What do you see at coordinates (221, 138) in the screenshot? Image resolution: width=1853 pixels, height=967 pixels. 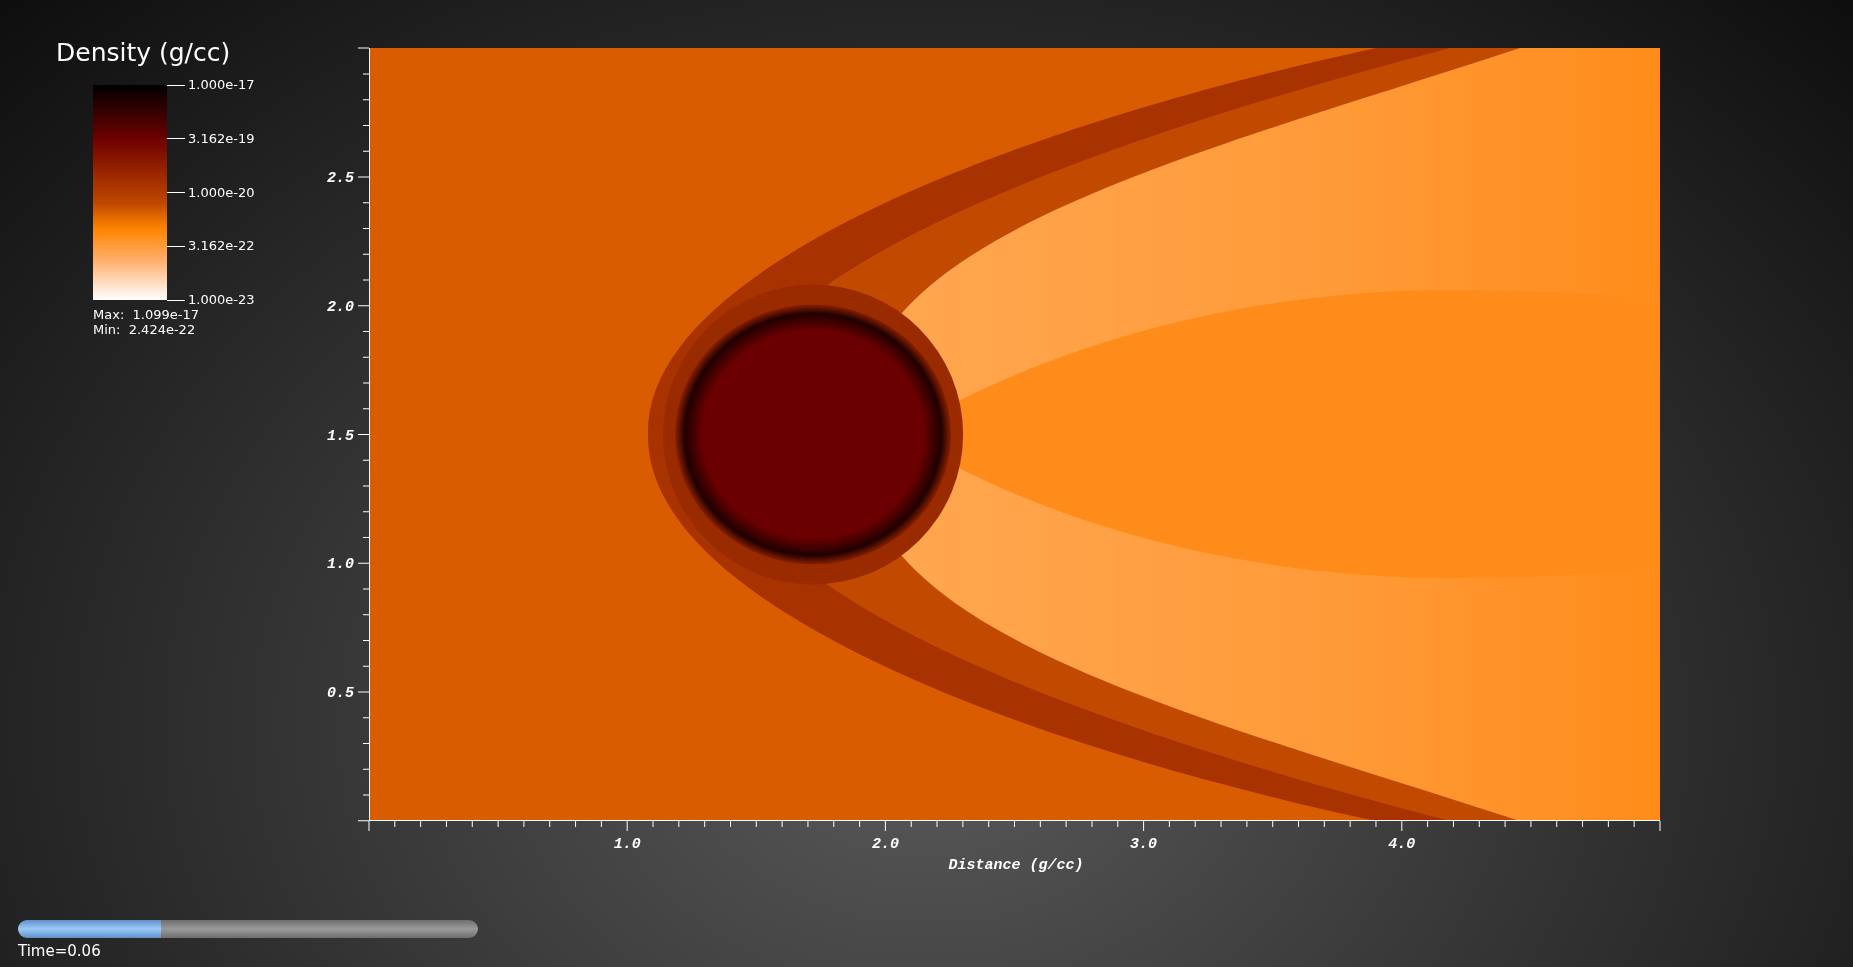 I see `colorbar-label: 3.162e-19` at bounding box center [221, 138].